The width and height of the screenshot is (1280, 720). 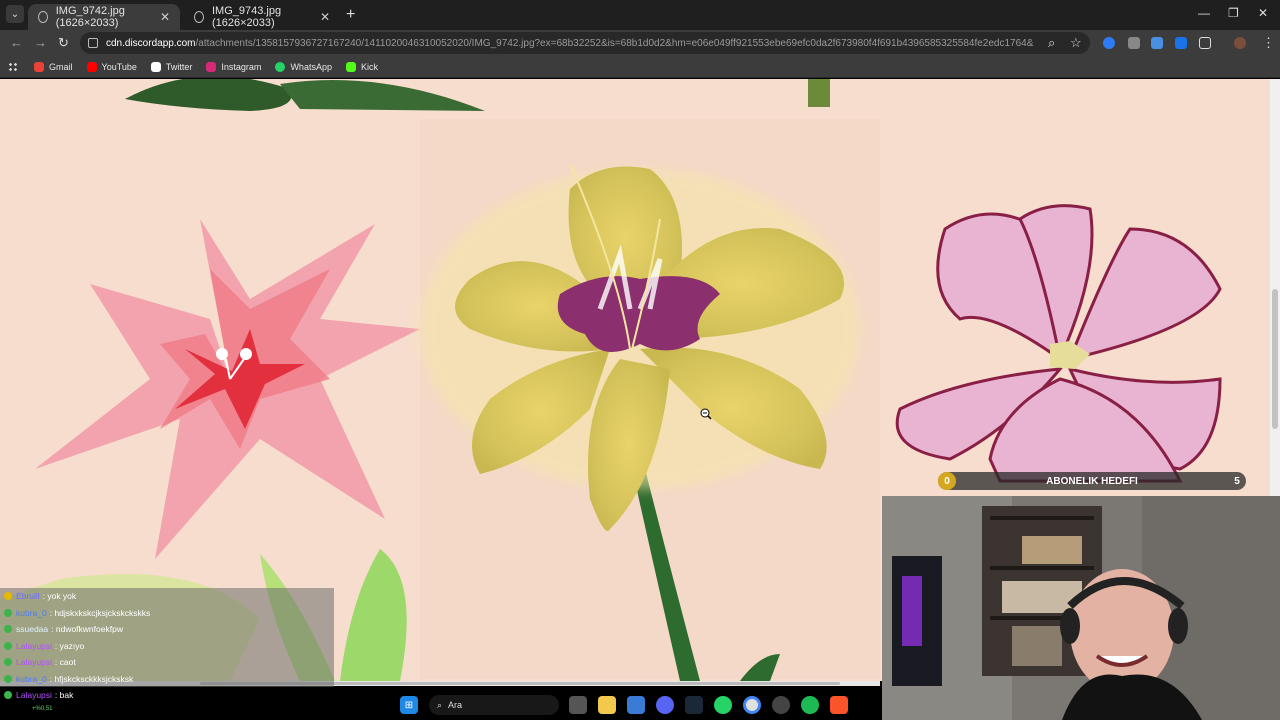 What do you see at coordinates (167, 596) in the screenshot?
I see `chat-message: Ebrulll : yok yok` at bounding box center [167, 596].